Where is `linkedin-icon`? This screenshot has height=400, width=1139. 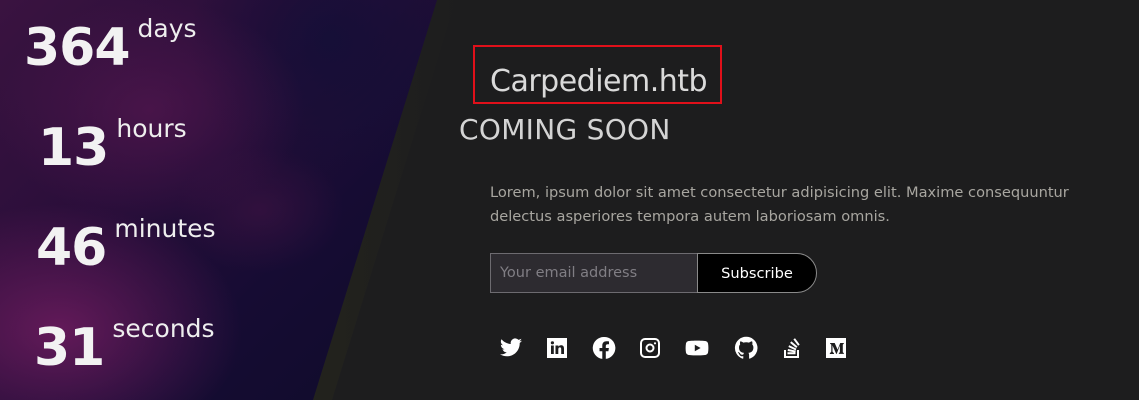
linkedin-icon is located at coordinates (557, 348).